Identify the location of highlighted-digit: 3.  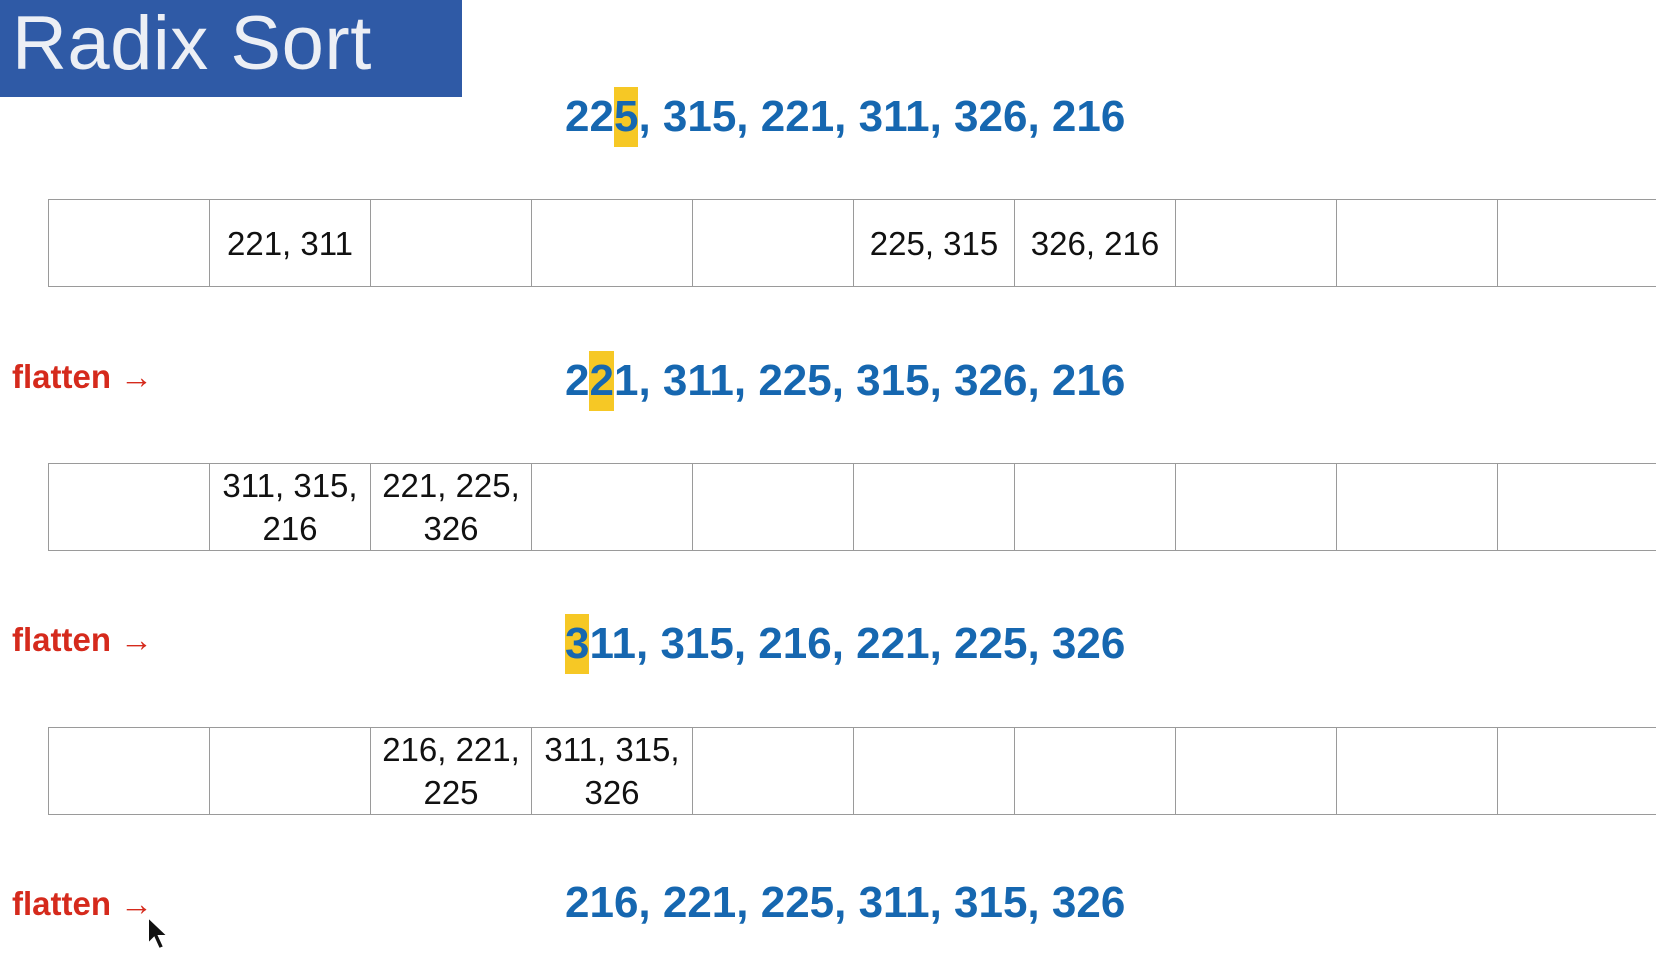
(577, 644).